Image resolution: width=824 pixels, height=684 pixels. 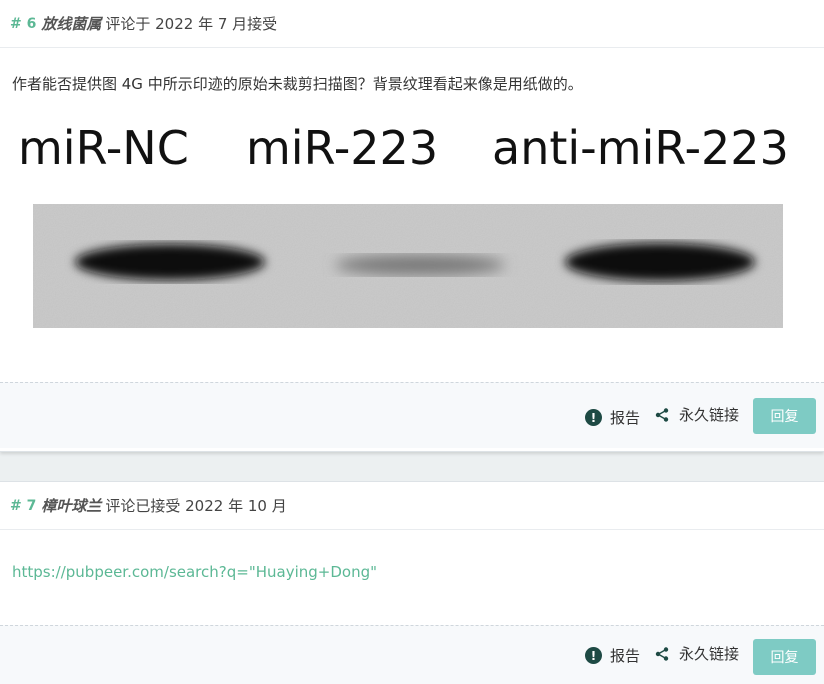 What do you see at coordinates (342, 148) in the screenshot?
I see `blot-label-2: miR-223` at bounding box center [342, 148].